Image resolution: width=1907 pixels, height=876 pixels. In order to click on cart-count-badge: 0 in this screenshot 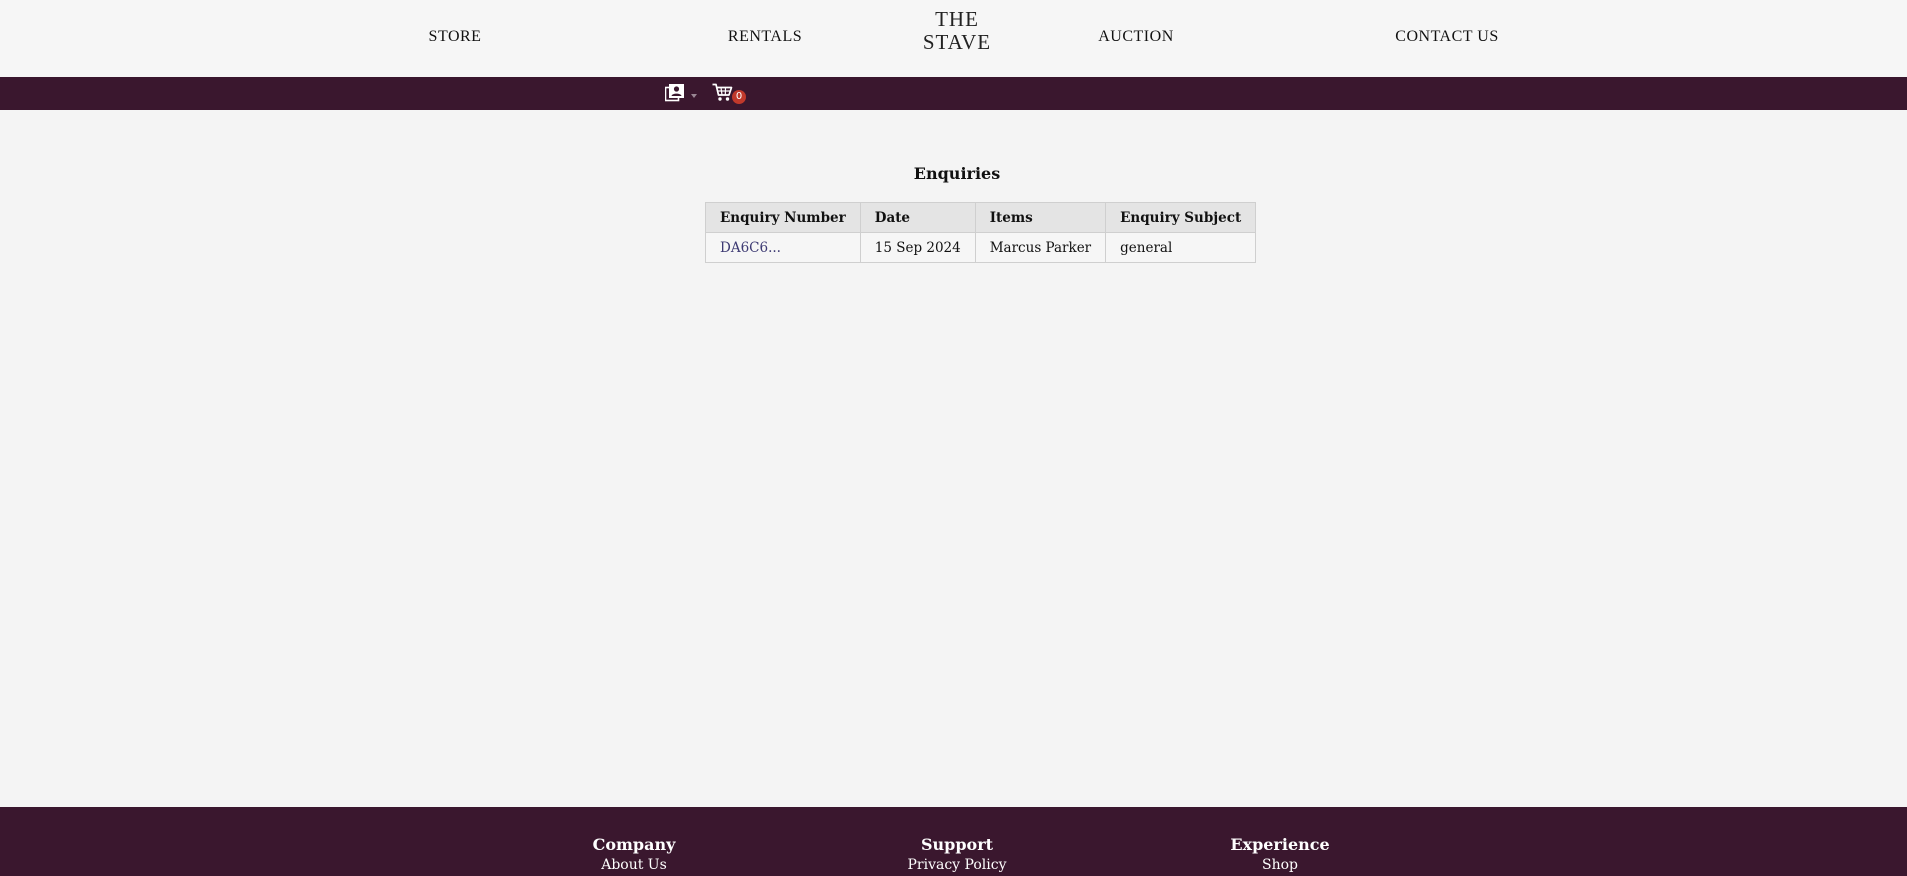, I will do `click(739, 97)`.